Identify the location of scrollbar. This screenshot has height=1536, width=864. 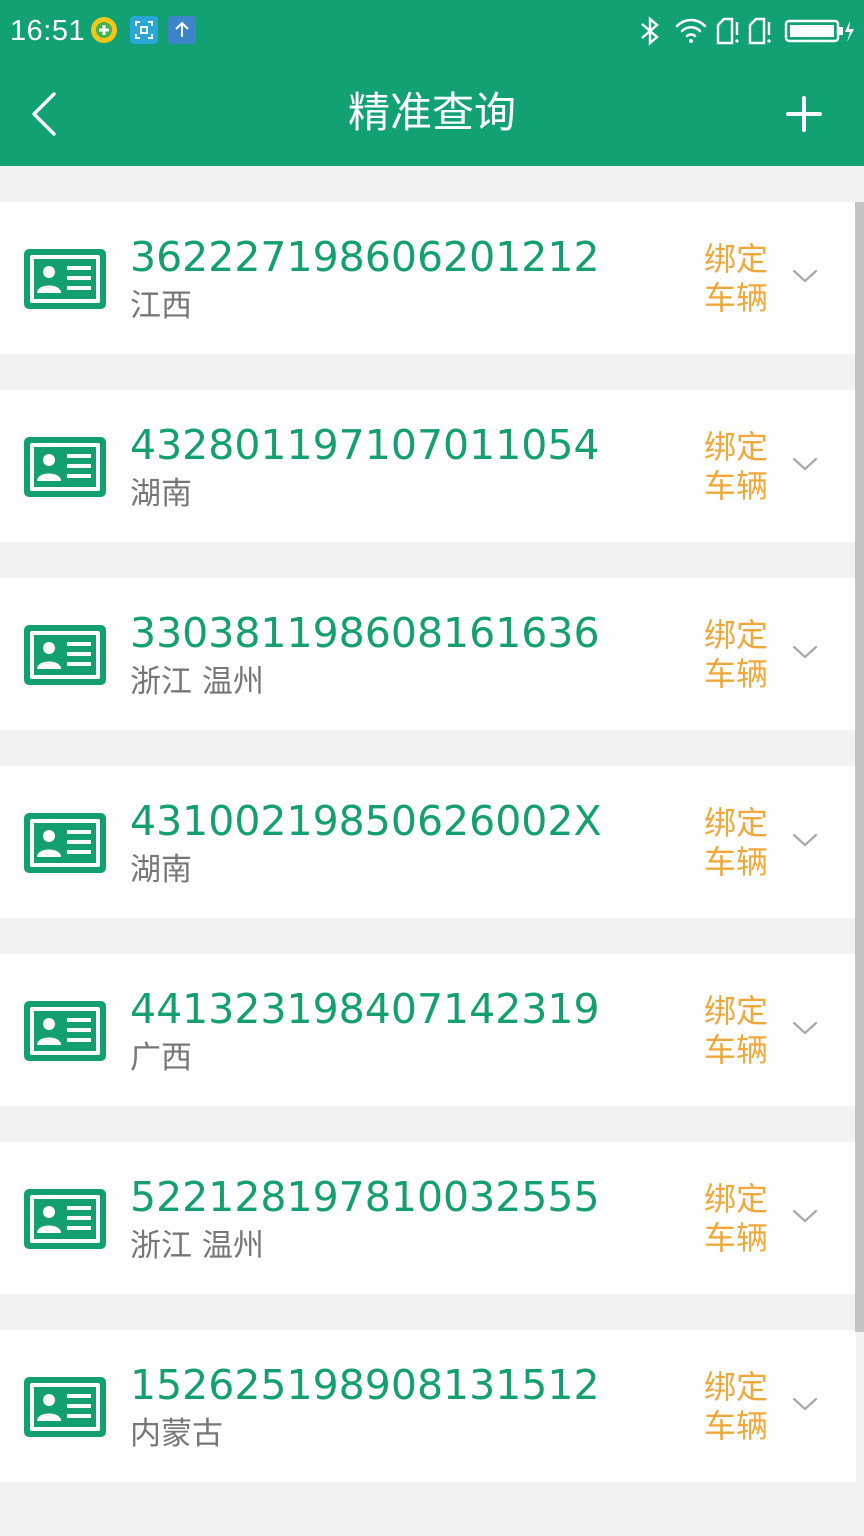
(859, 767).